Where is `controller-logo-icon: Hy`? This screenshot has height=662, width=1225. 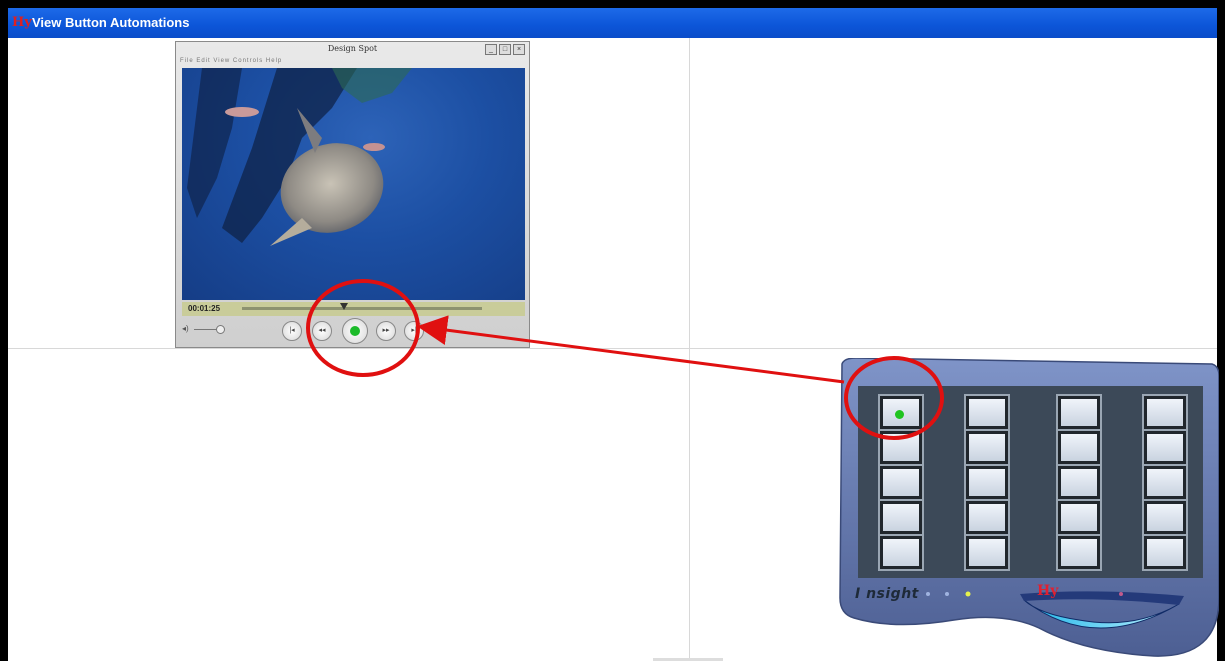
controller-logo-icon: Hy is located at coordinates (1048, 591).